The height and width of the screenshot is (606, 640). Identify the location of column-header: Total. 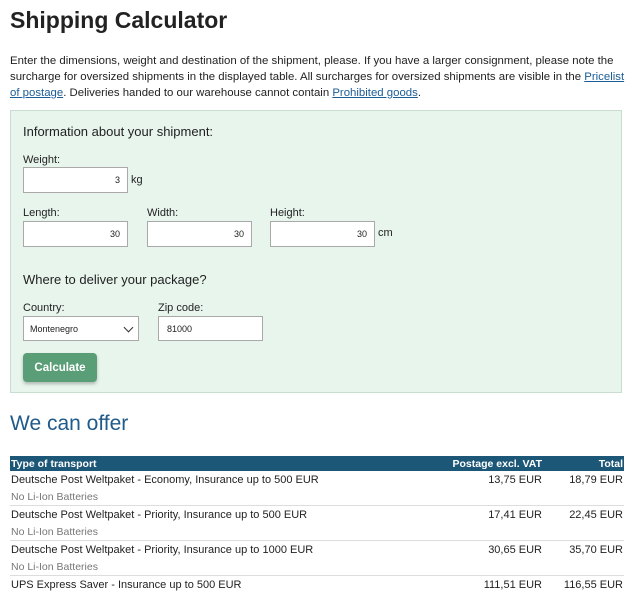
(583, 463).